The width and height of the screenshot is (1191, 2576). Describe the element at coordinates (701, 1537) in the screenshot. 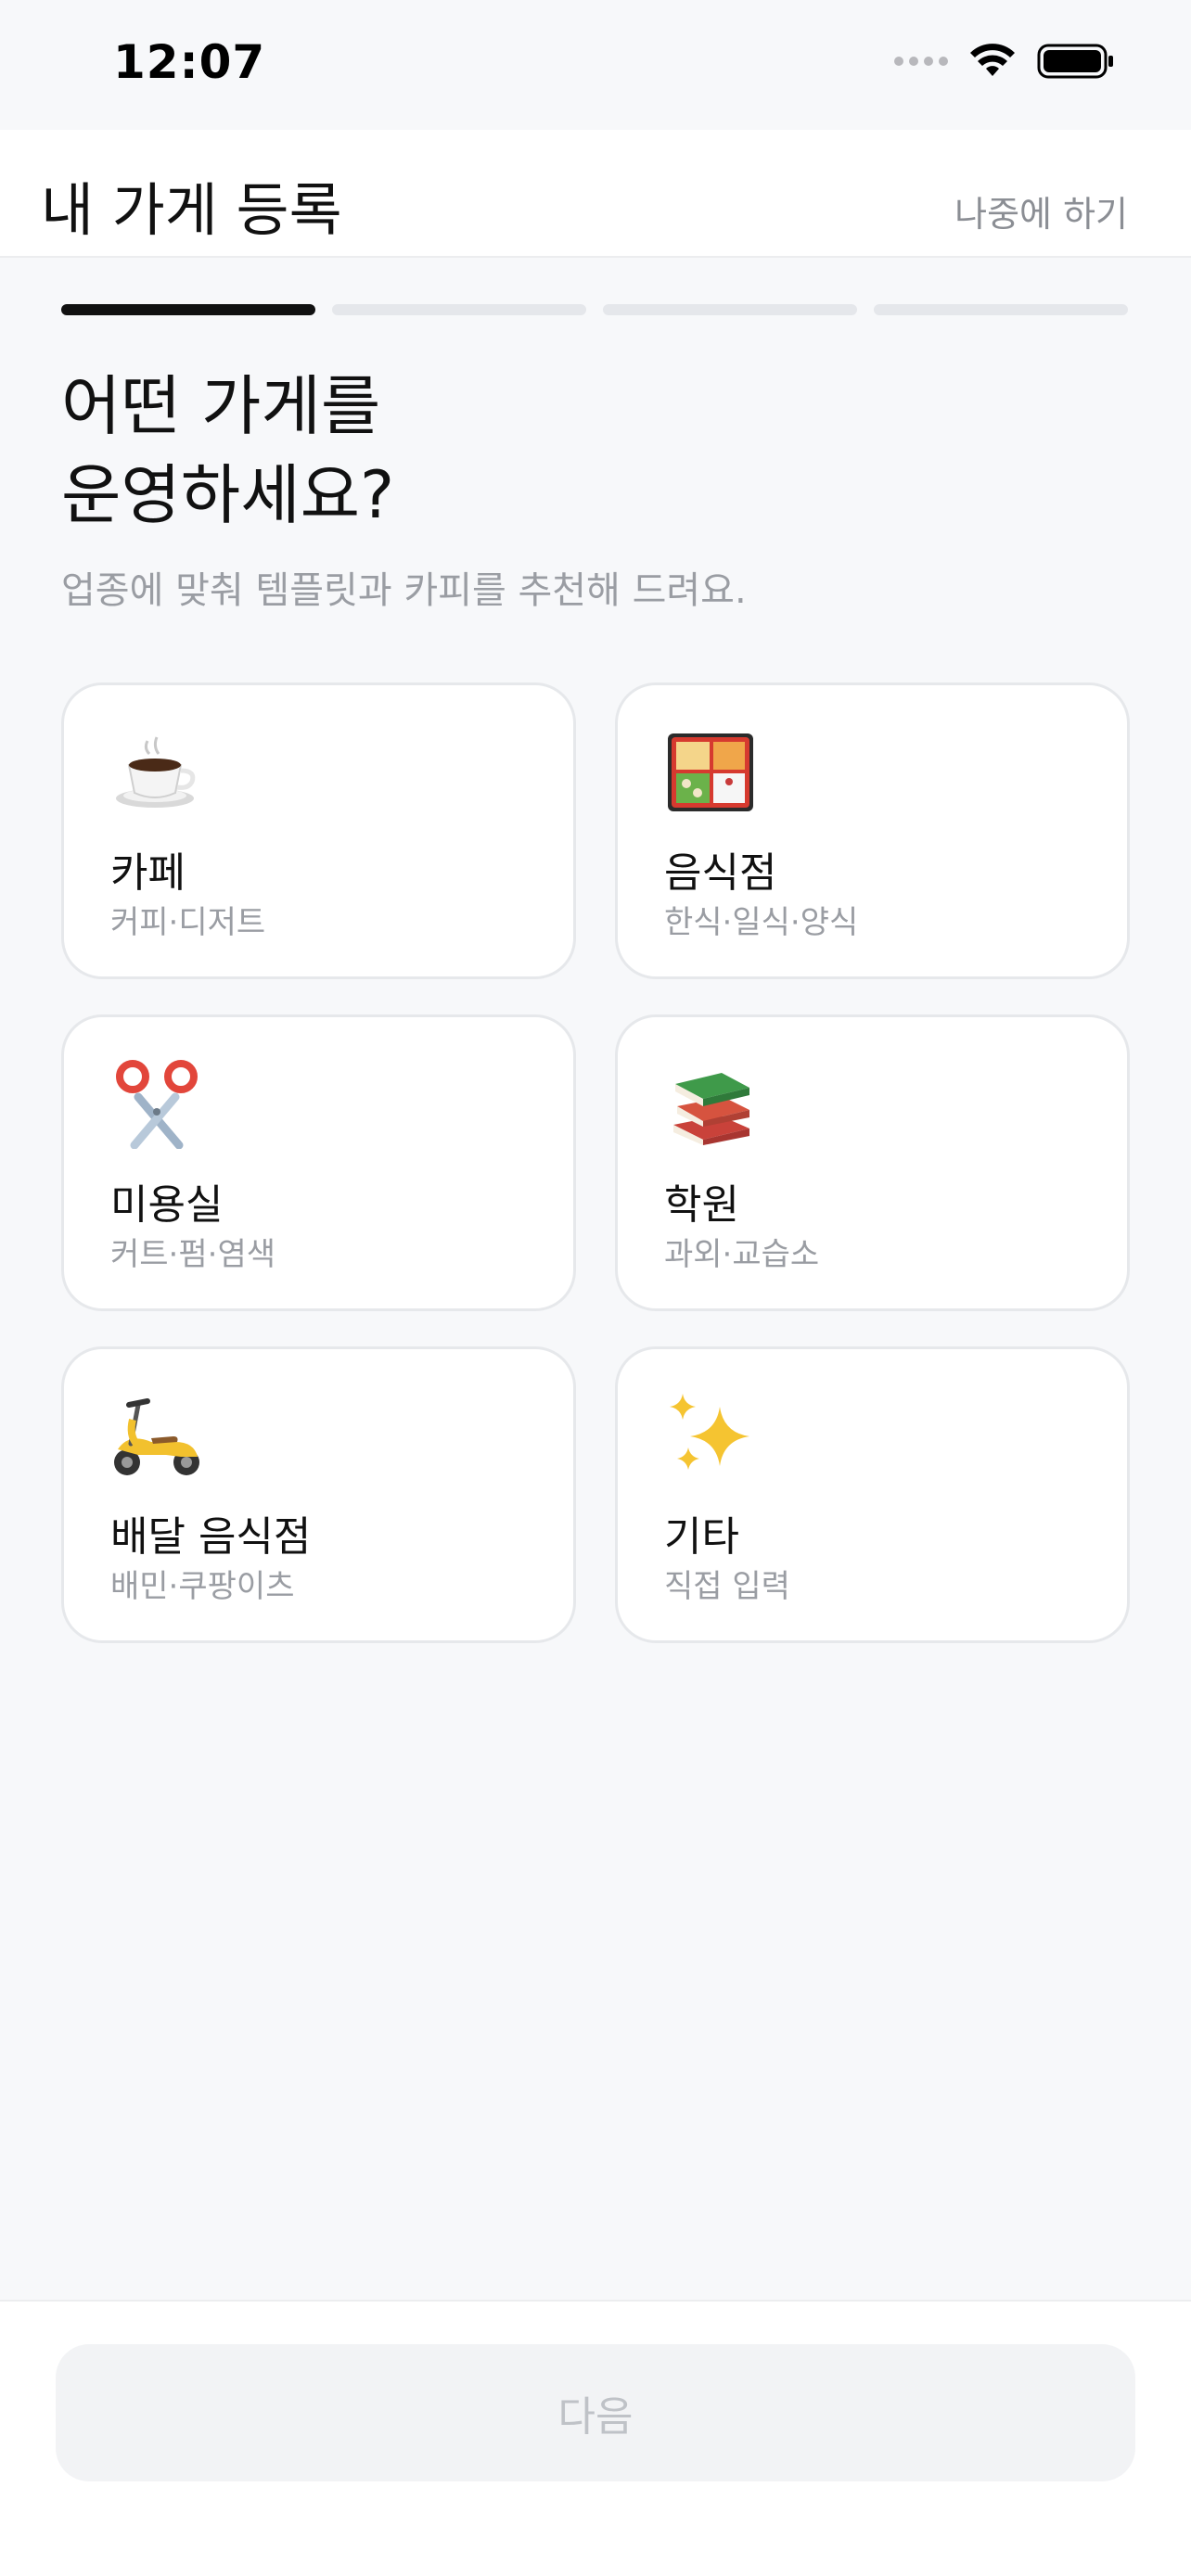

I see `category-title: 기타` at that location.